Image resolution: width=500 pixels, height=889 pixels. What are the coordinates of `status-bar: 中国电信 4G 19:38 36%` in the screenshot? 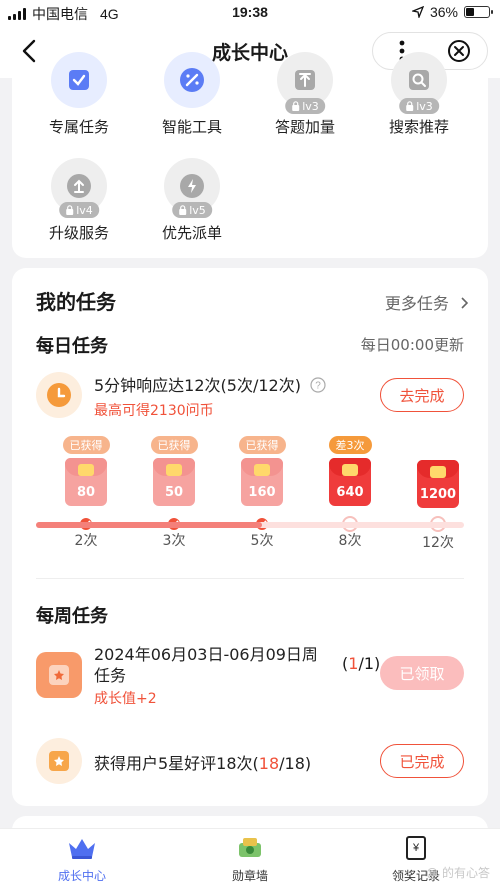 It's located at (250, 12).